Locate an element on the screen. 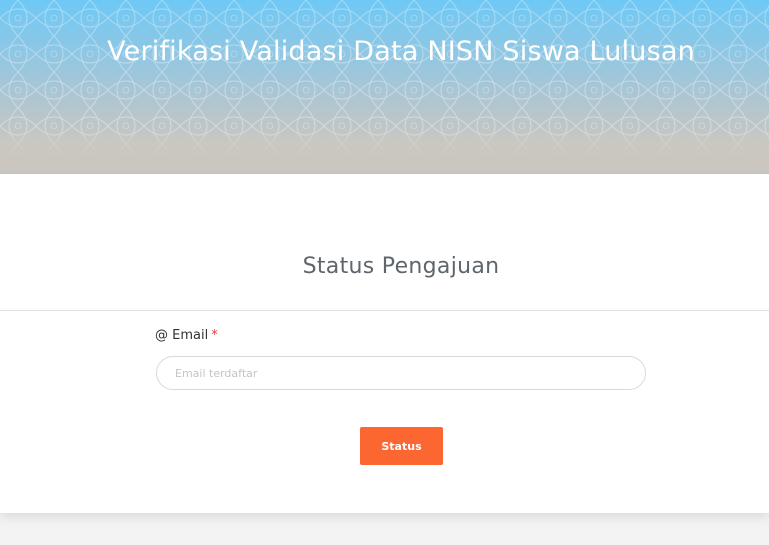  section-title: Status Pengajuan is located at coordinates (401, 266).